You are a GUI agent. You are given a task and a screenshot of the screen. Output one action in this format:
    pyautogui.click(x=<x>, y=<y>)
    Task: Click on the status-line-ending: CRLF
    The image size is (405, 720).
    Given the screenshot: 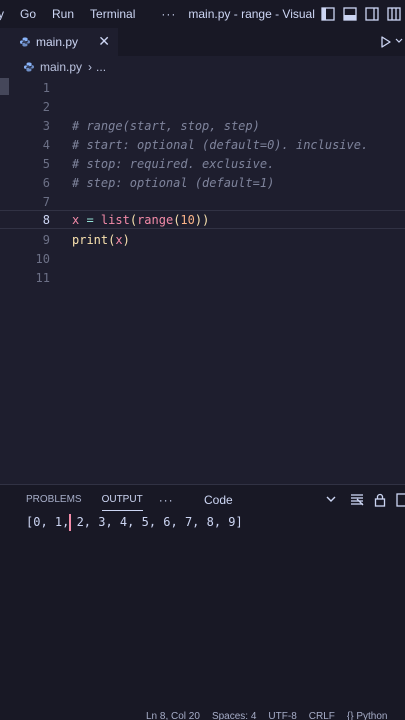 What is the action you would take?
    pyautogui.click(x=322, y=715)
    